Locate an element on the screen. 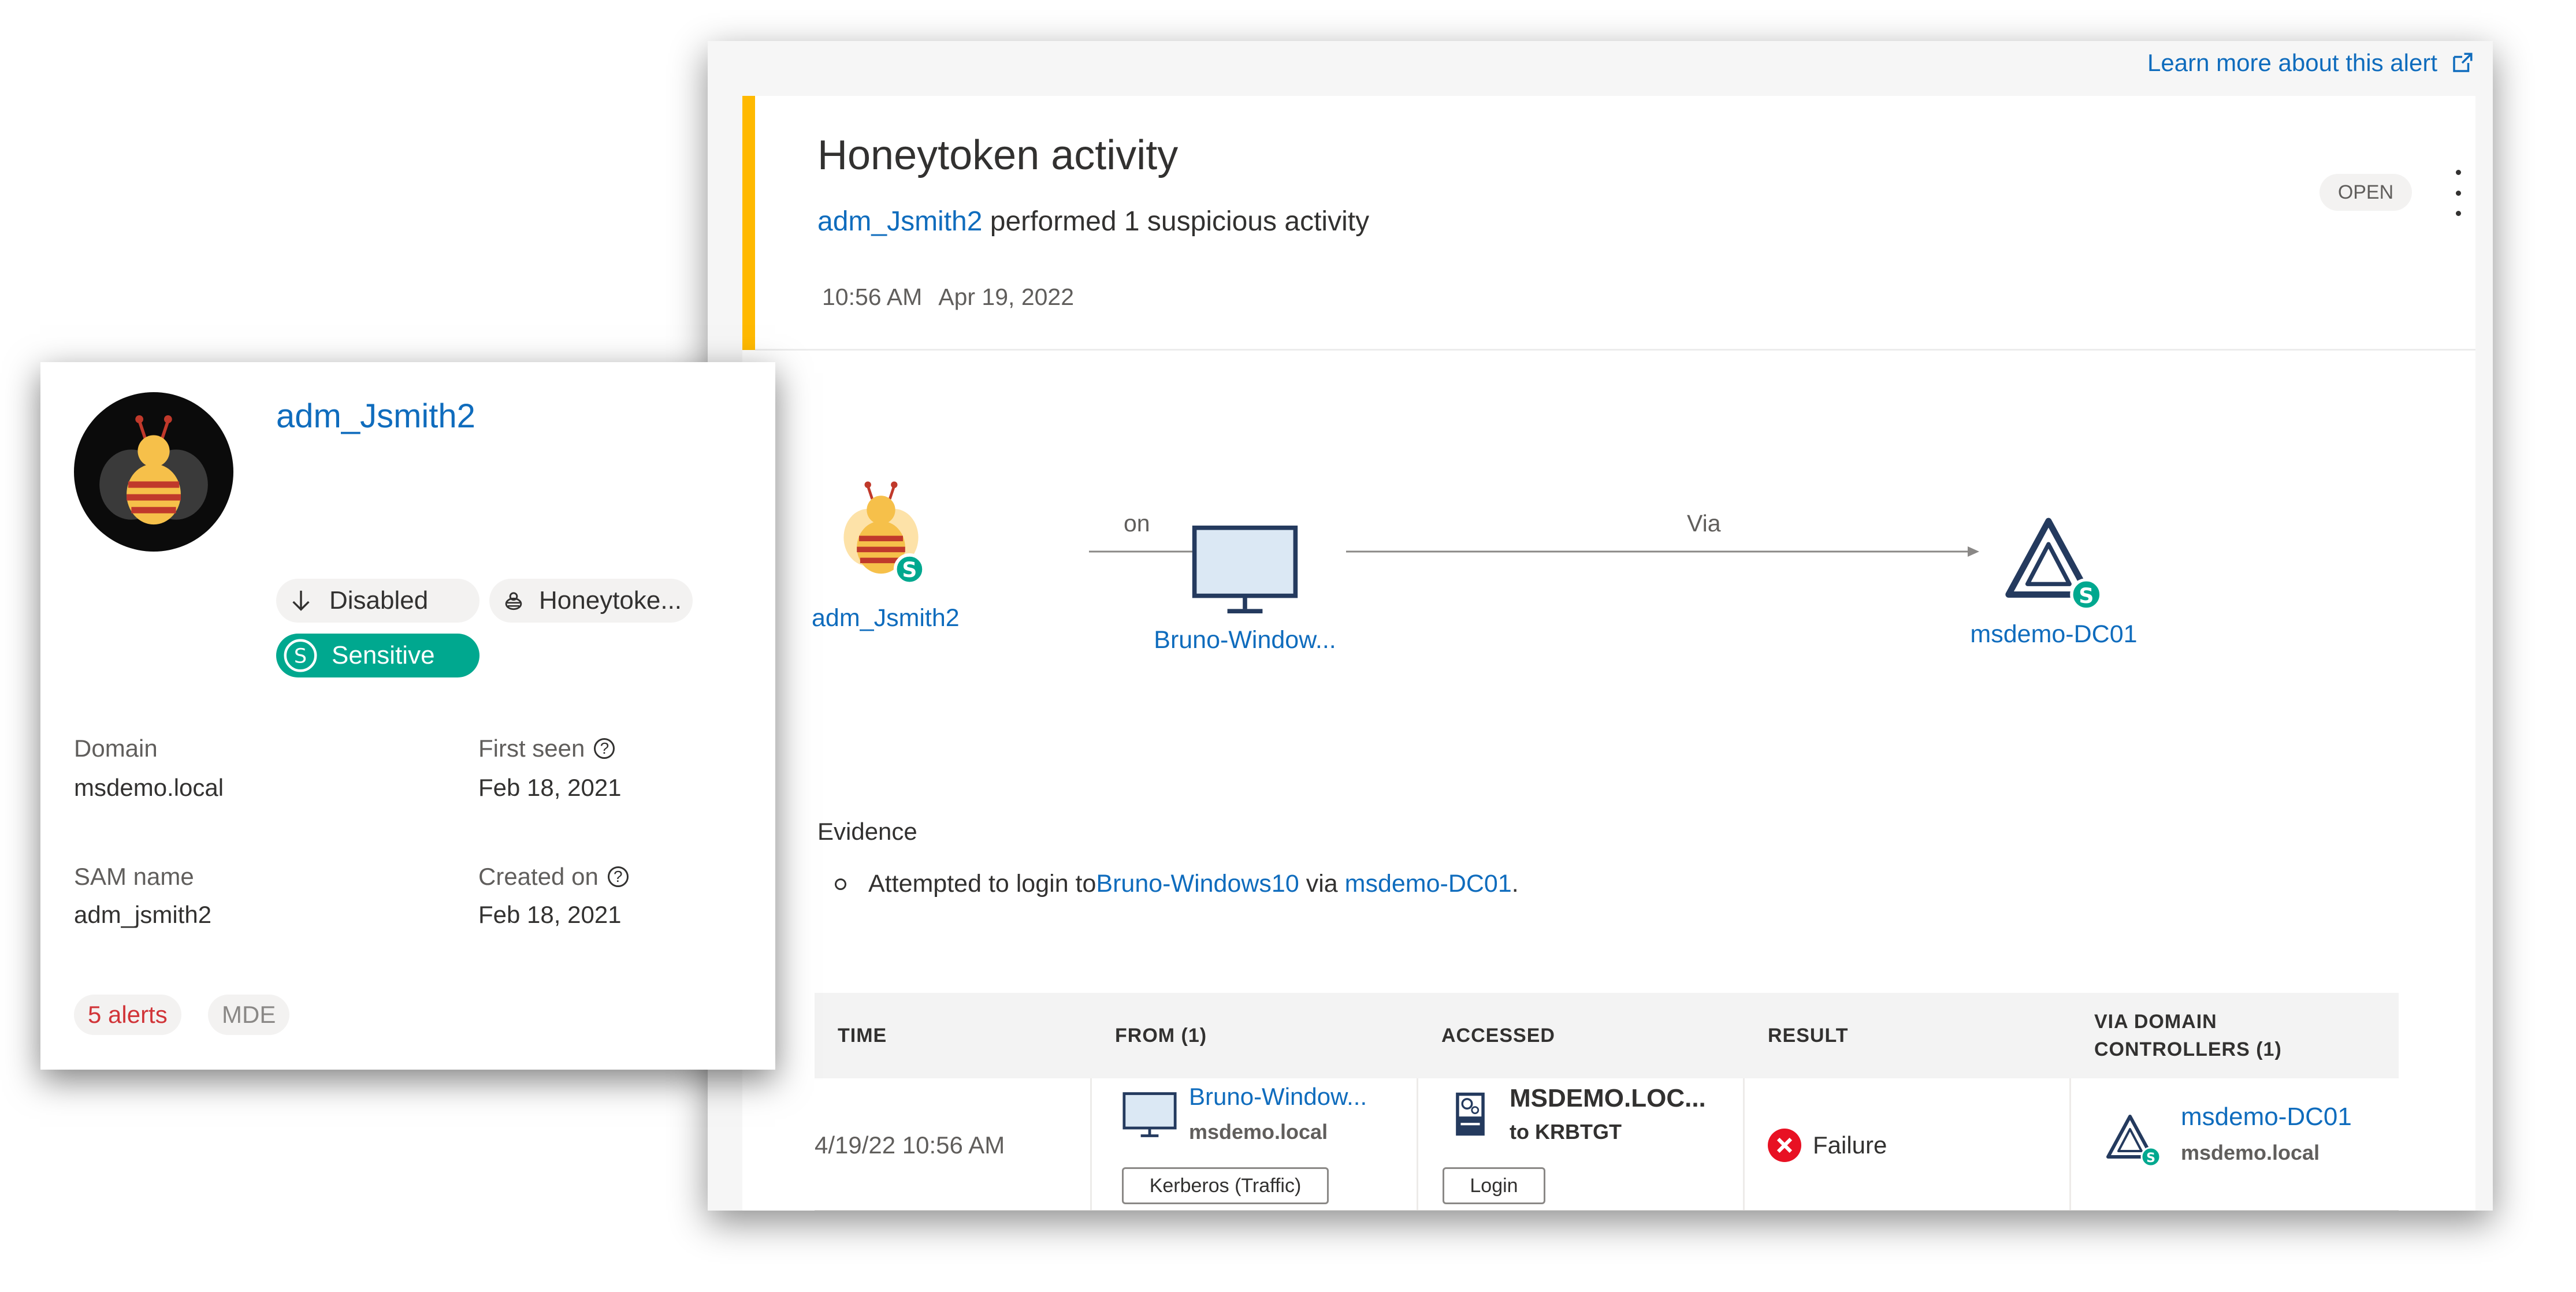 This screenshot has height=1292, width=2576. column-header-via: VIA DOMAIN CONTROLLERS (1) is located at coordinates (2235, 1035).